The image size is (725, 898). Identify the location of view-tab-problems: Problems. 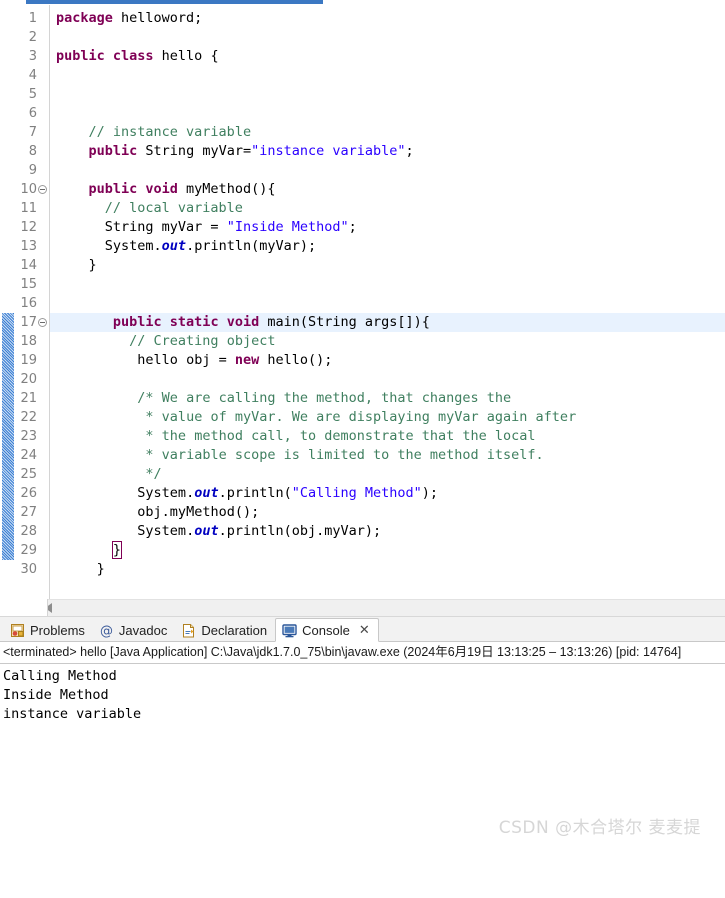
(48, 630).